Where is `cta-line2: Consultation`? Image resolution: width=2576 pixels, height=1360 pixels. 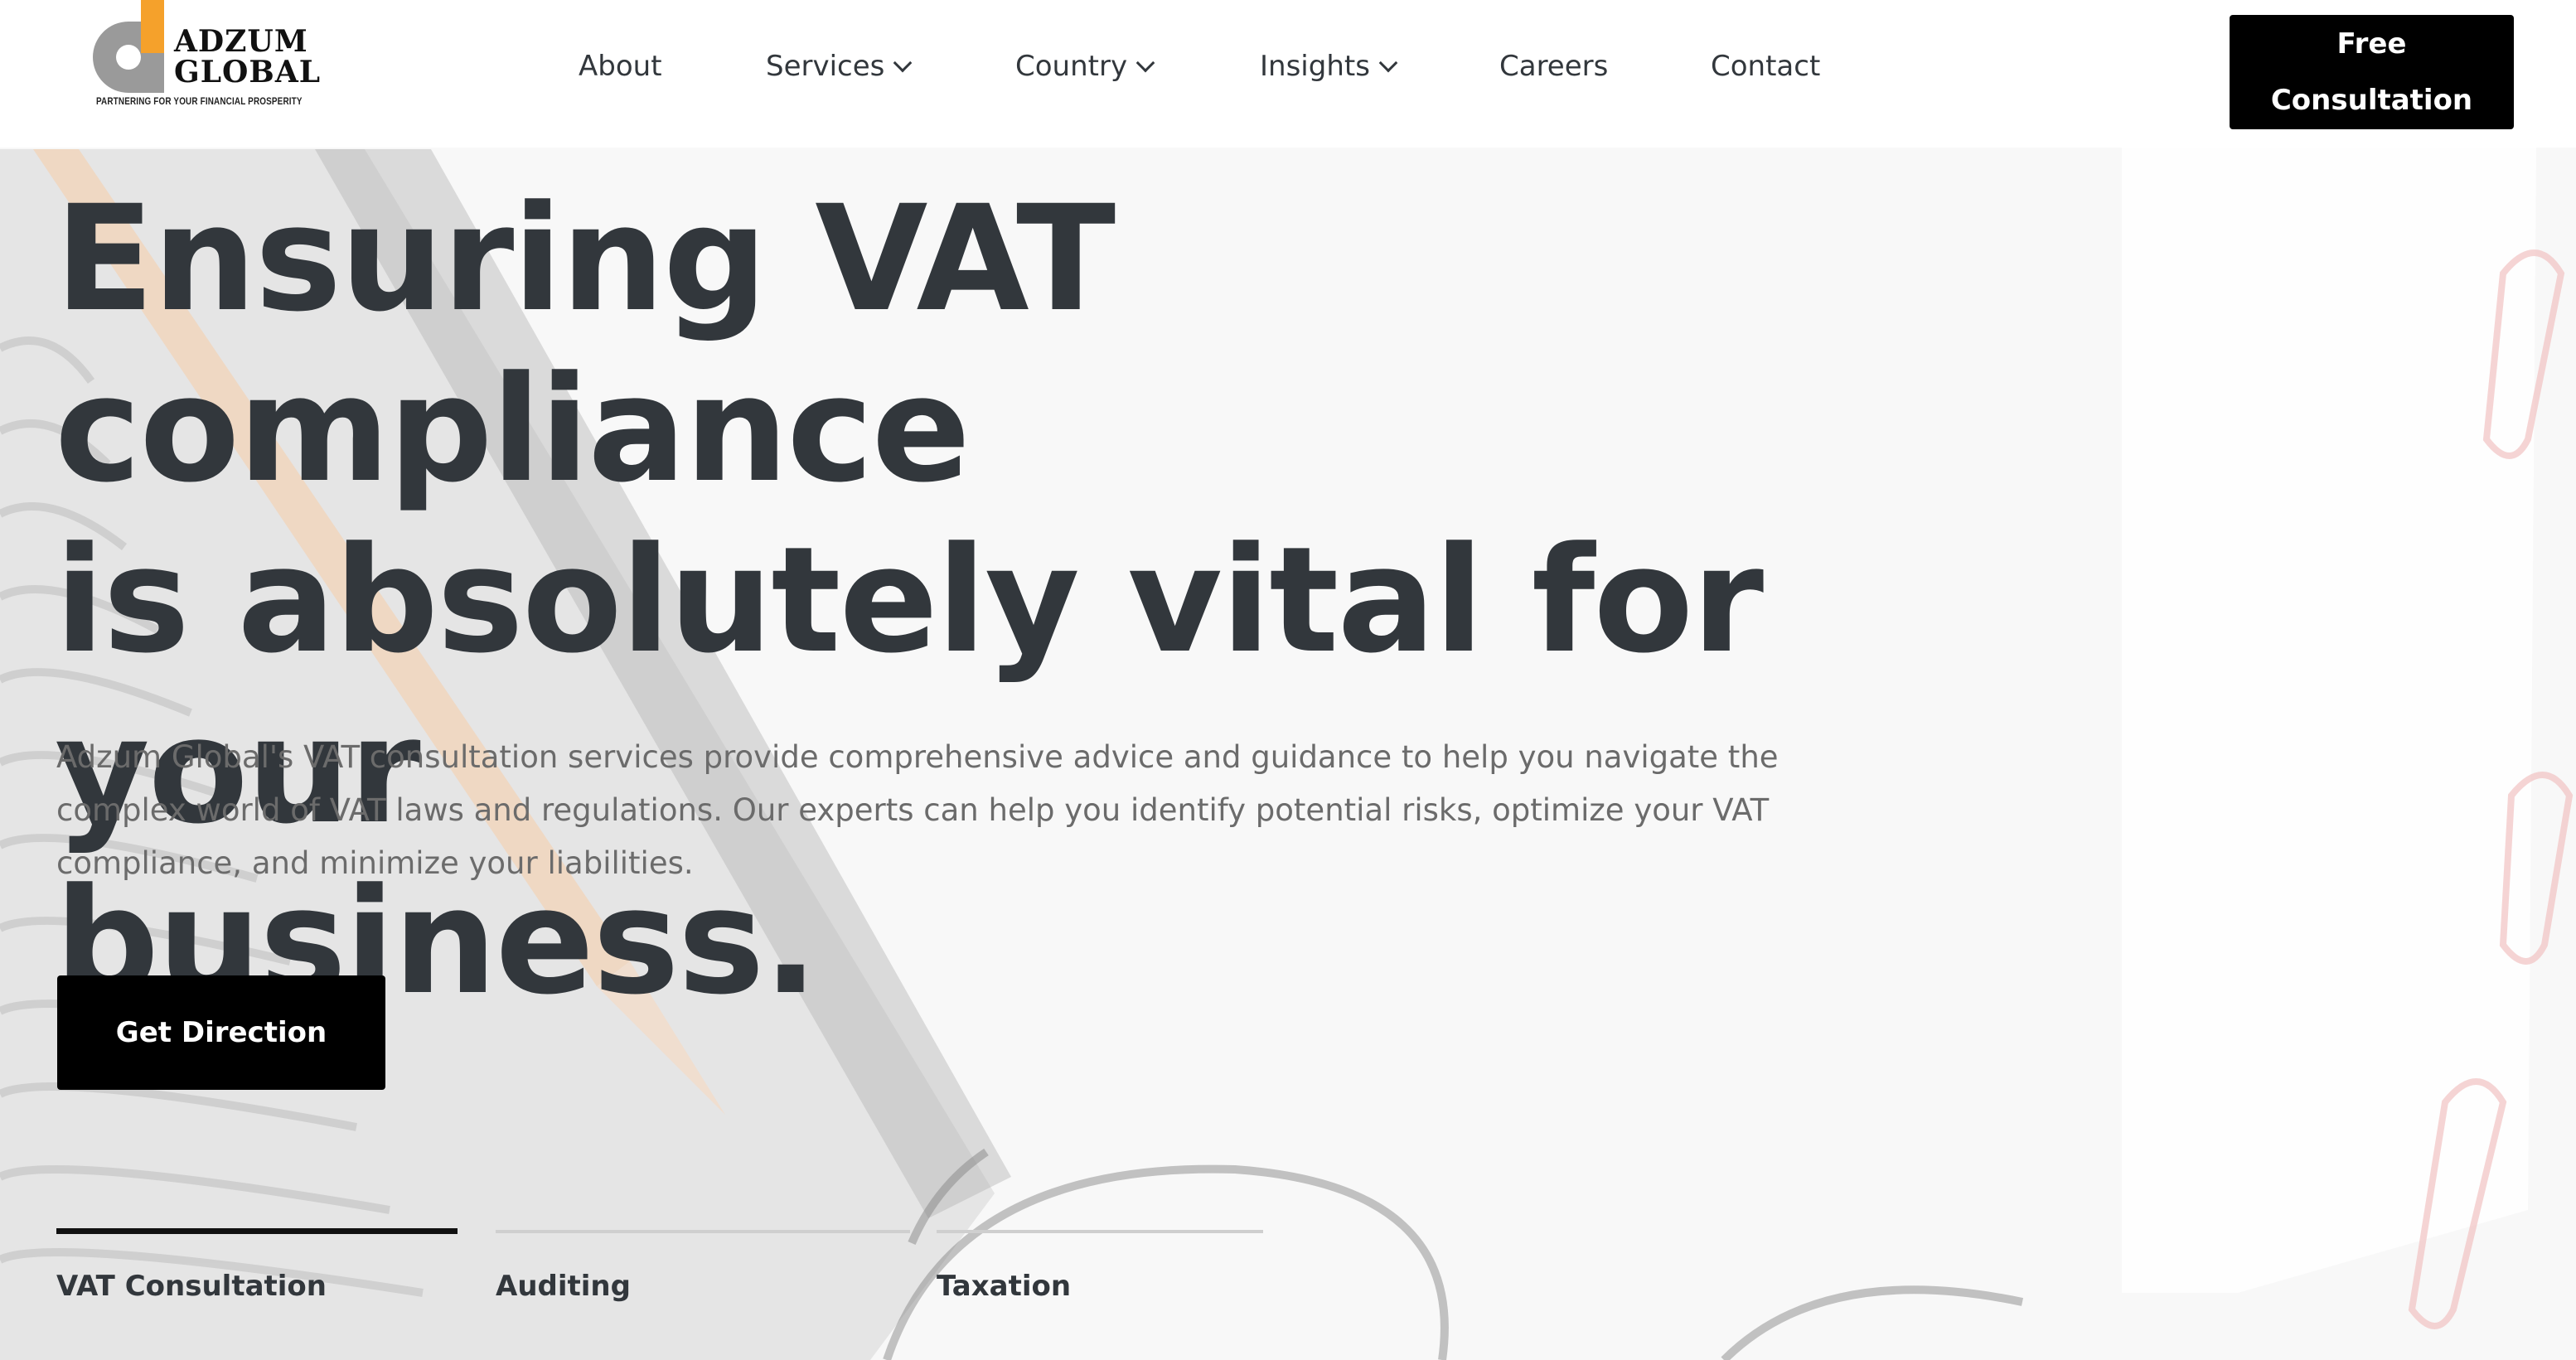
cta-line2: Consultation is located at coordinates (2371, 100).